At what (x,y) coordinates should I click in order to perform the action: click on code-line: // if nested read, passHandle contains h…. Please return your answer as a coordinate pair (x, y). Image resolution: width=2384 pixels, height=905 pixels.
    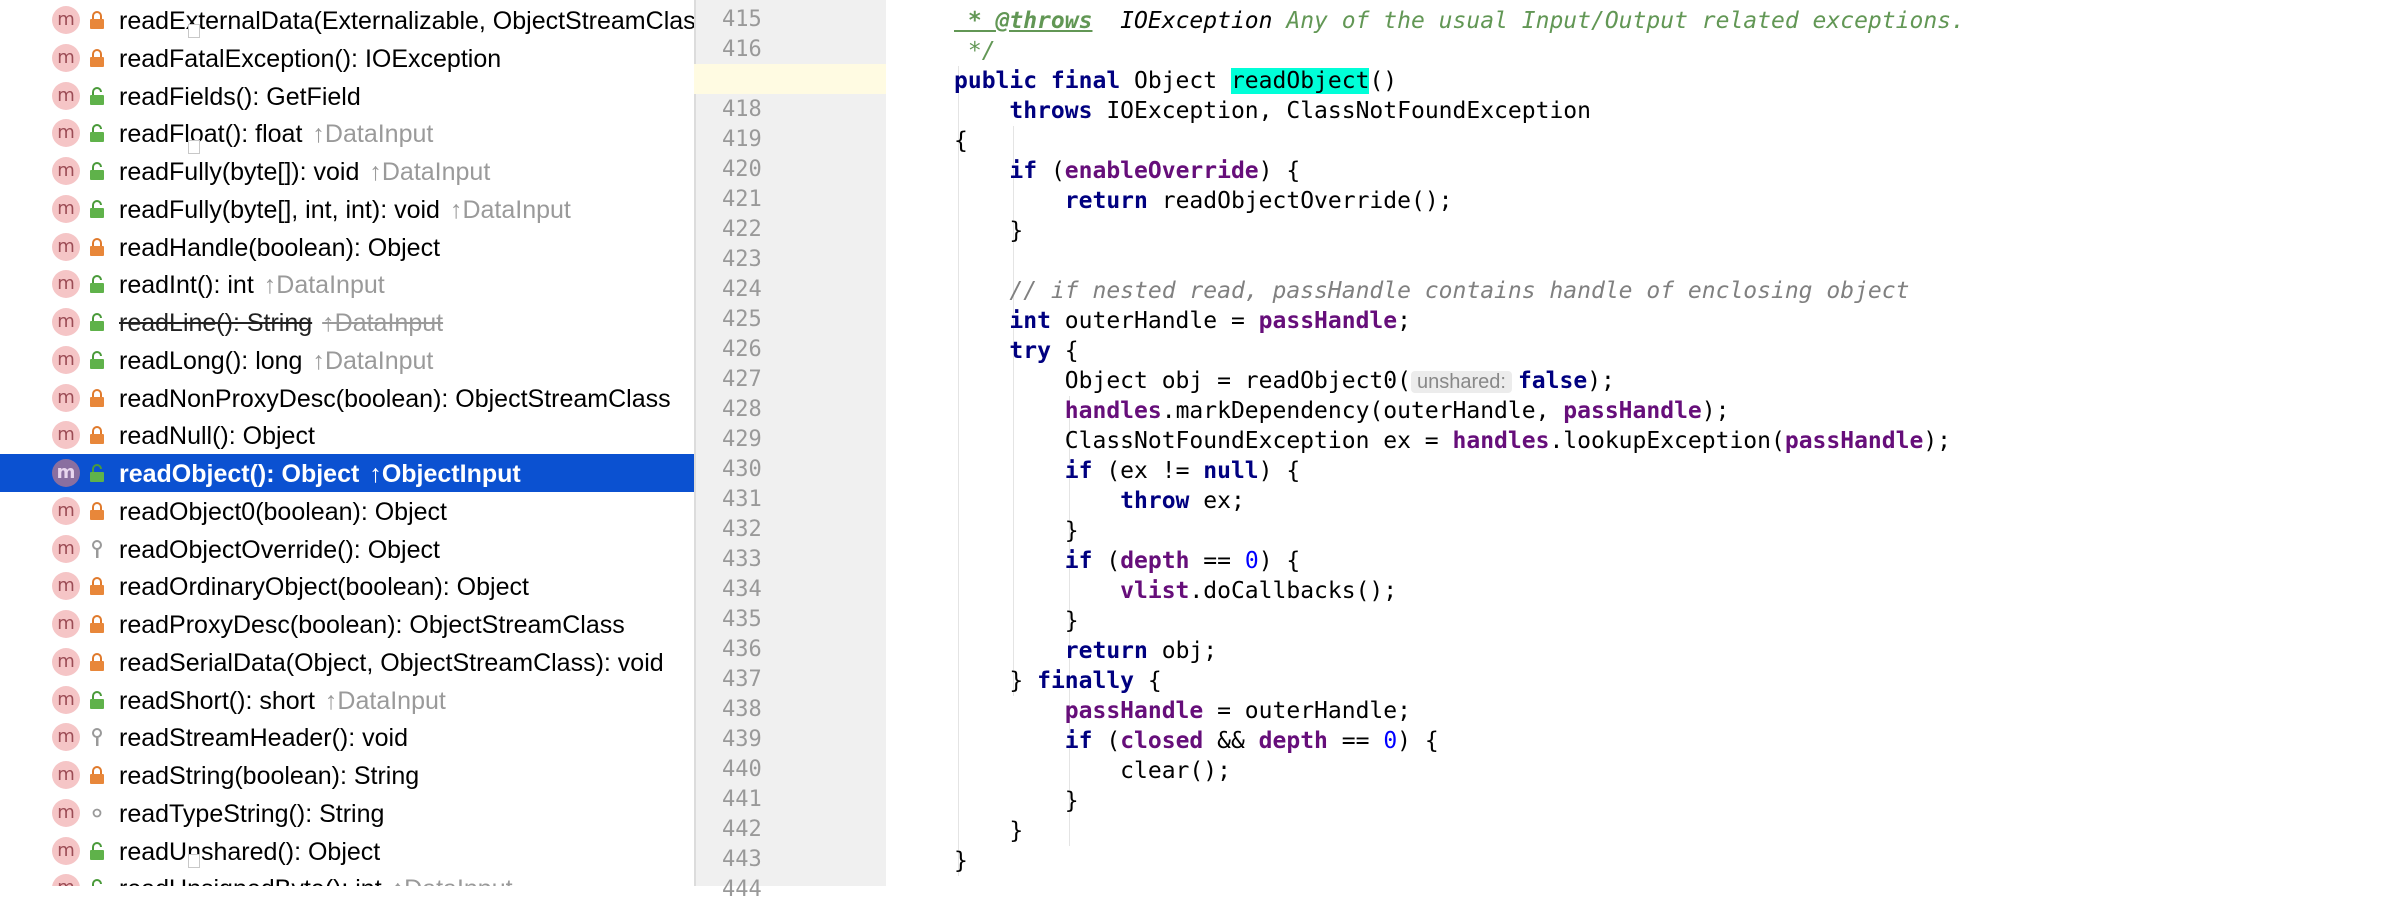
    Looking at the image, I should click on (1431, 291).